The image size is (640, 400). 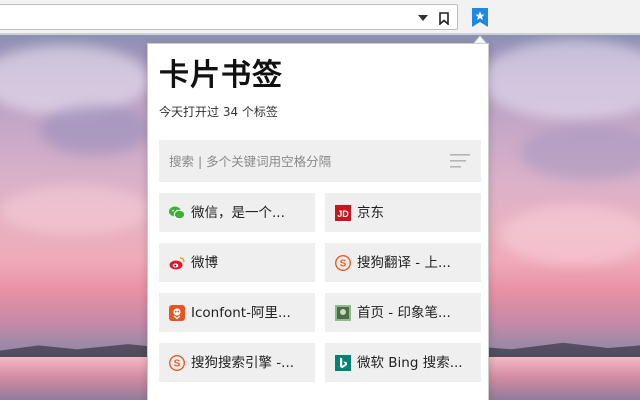 I want to click on wechat-icon, so click(x=177, y=213).